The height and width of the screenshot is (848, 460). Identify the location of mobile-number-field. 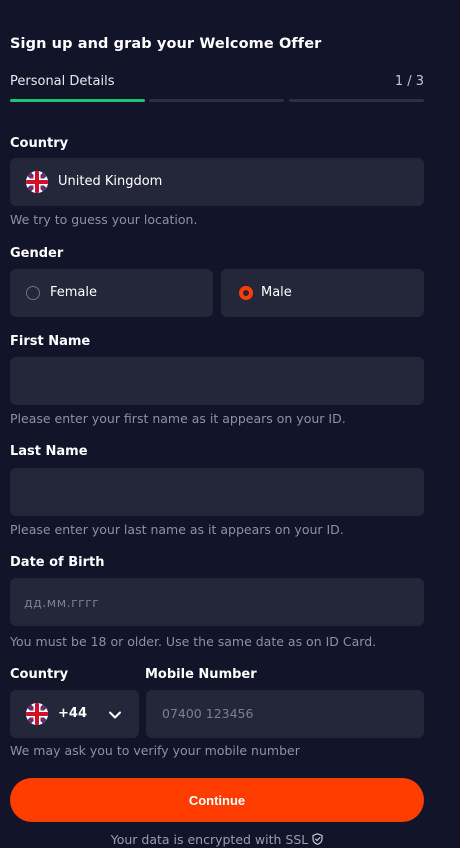
(285, 714).